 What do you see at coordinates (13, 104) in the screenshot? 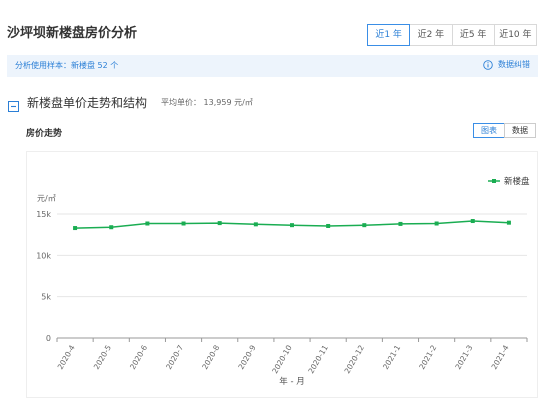
I see `collapse-minus-icon` at bounding box center [13, 104].